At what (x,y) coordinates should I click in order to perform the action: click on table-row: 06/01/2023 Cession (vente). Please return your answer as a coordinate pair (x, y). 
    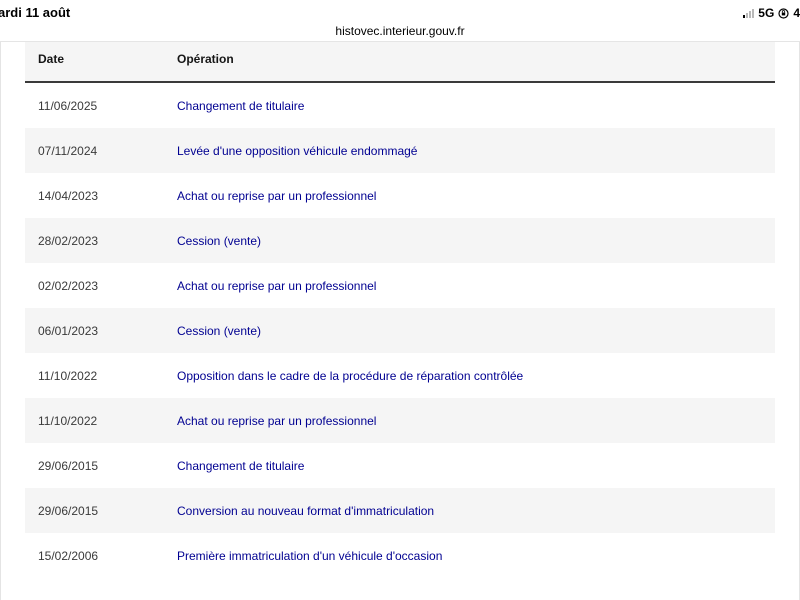
    Looking at the image, I should click on (400, 330).